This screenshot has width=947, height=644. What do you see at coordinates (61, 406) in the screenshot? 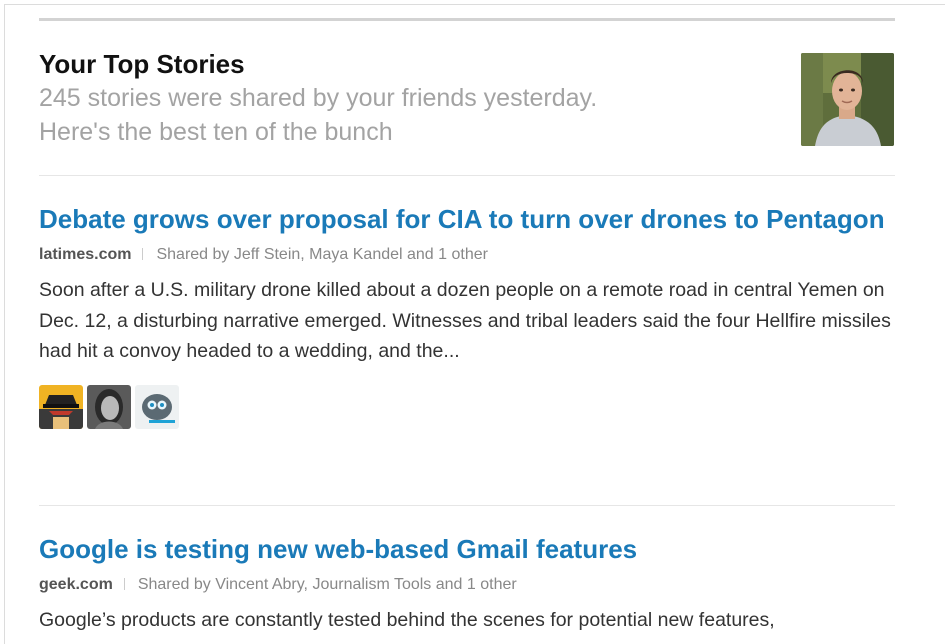
I see `spy-avatar-icon` at bounding box center [61, 406].